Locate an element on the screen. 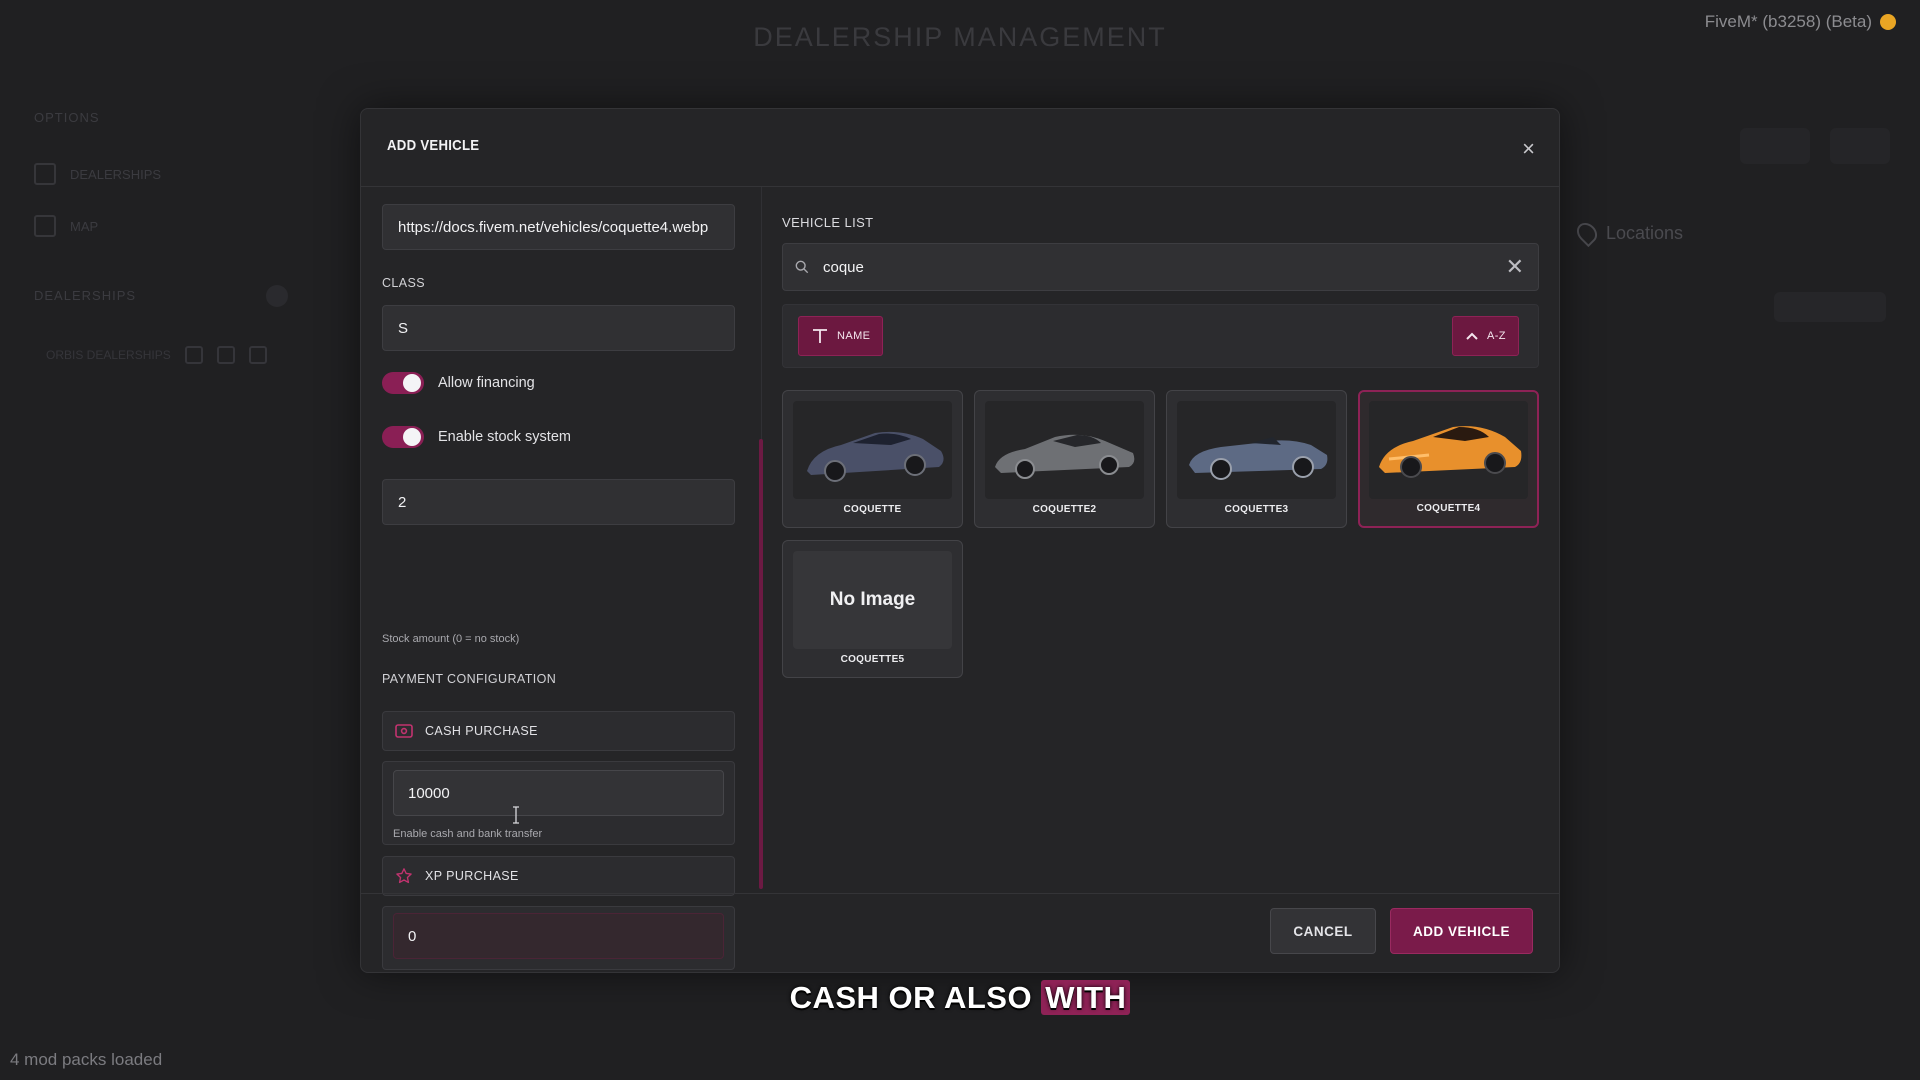 This screenshot has width=1920, height=1080. modal-footer: CANCEL ADD VEHICLE is located at coordinates (960, 932).